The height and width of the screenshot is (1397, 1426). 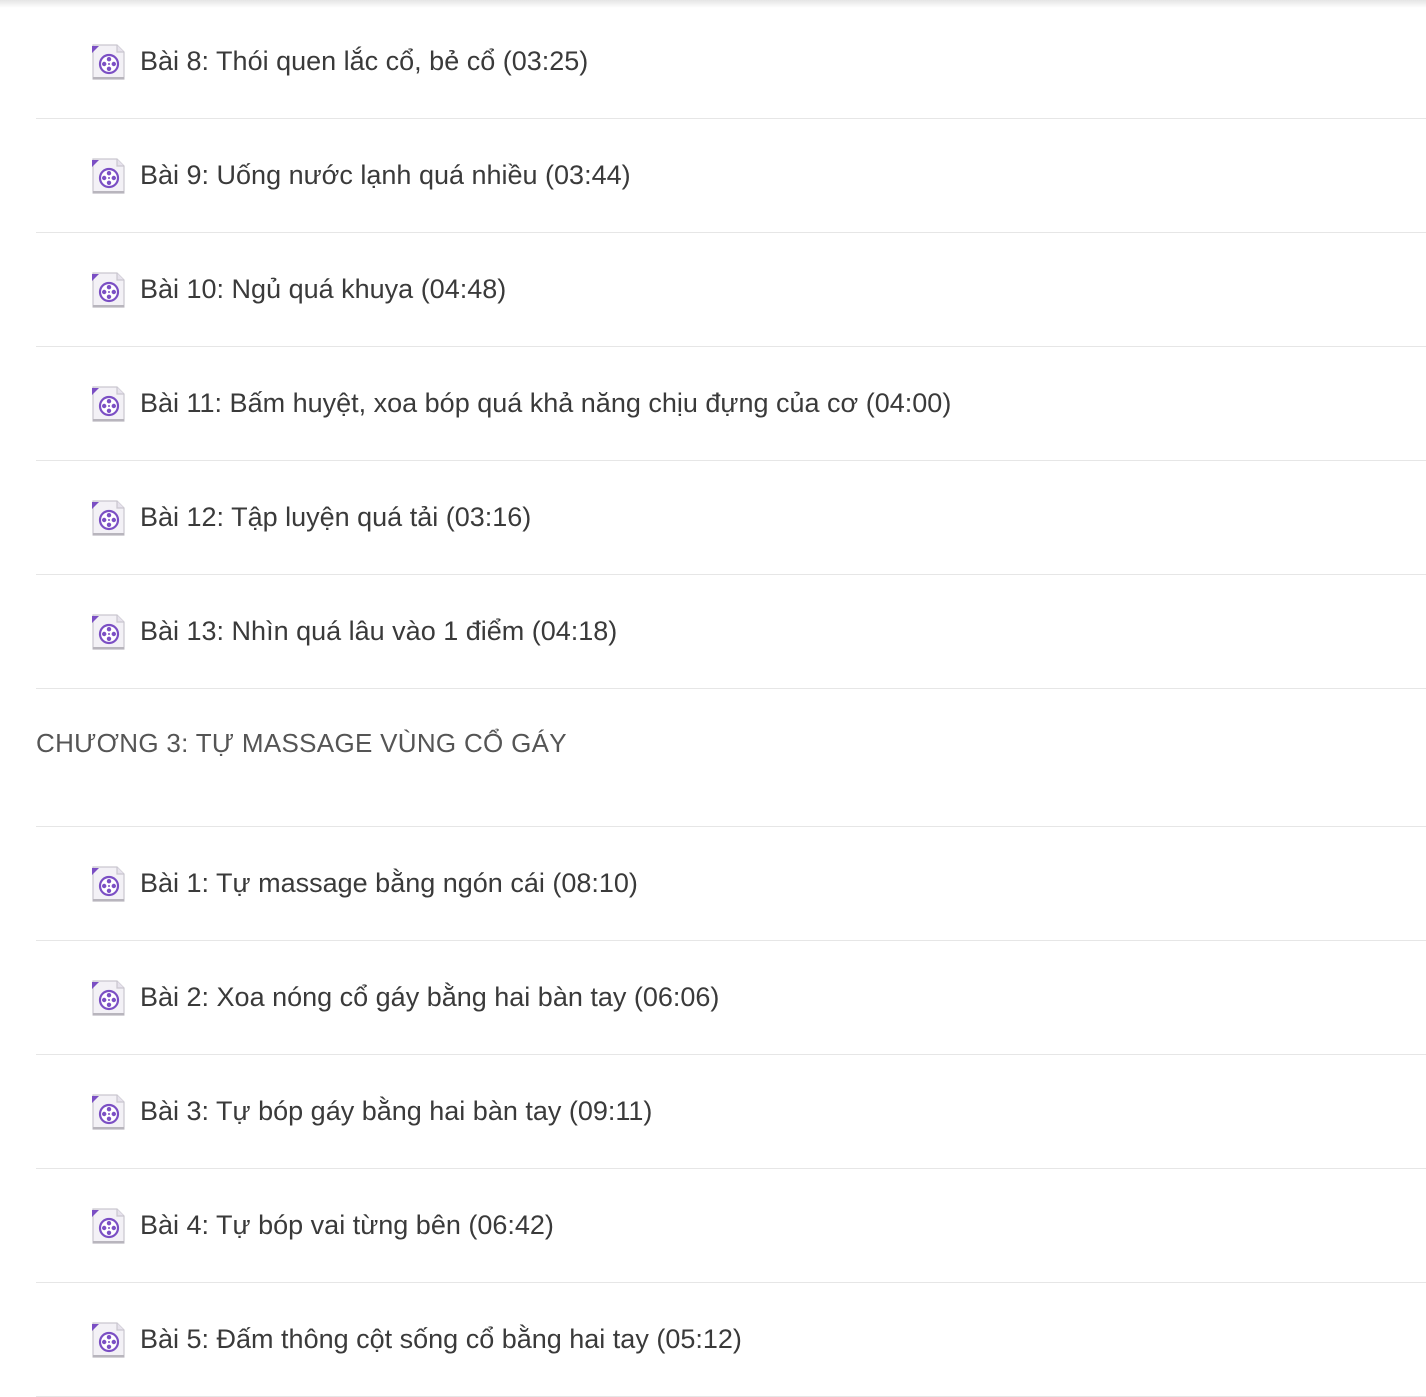 I want to click on lesson-item: Bài 10: Ngủ quá khuya (04:48), so click(x=731, y=290).